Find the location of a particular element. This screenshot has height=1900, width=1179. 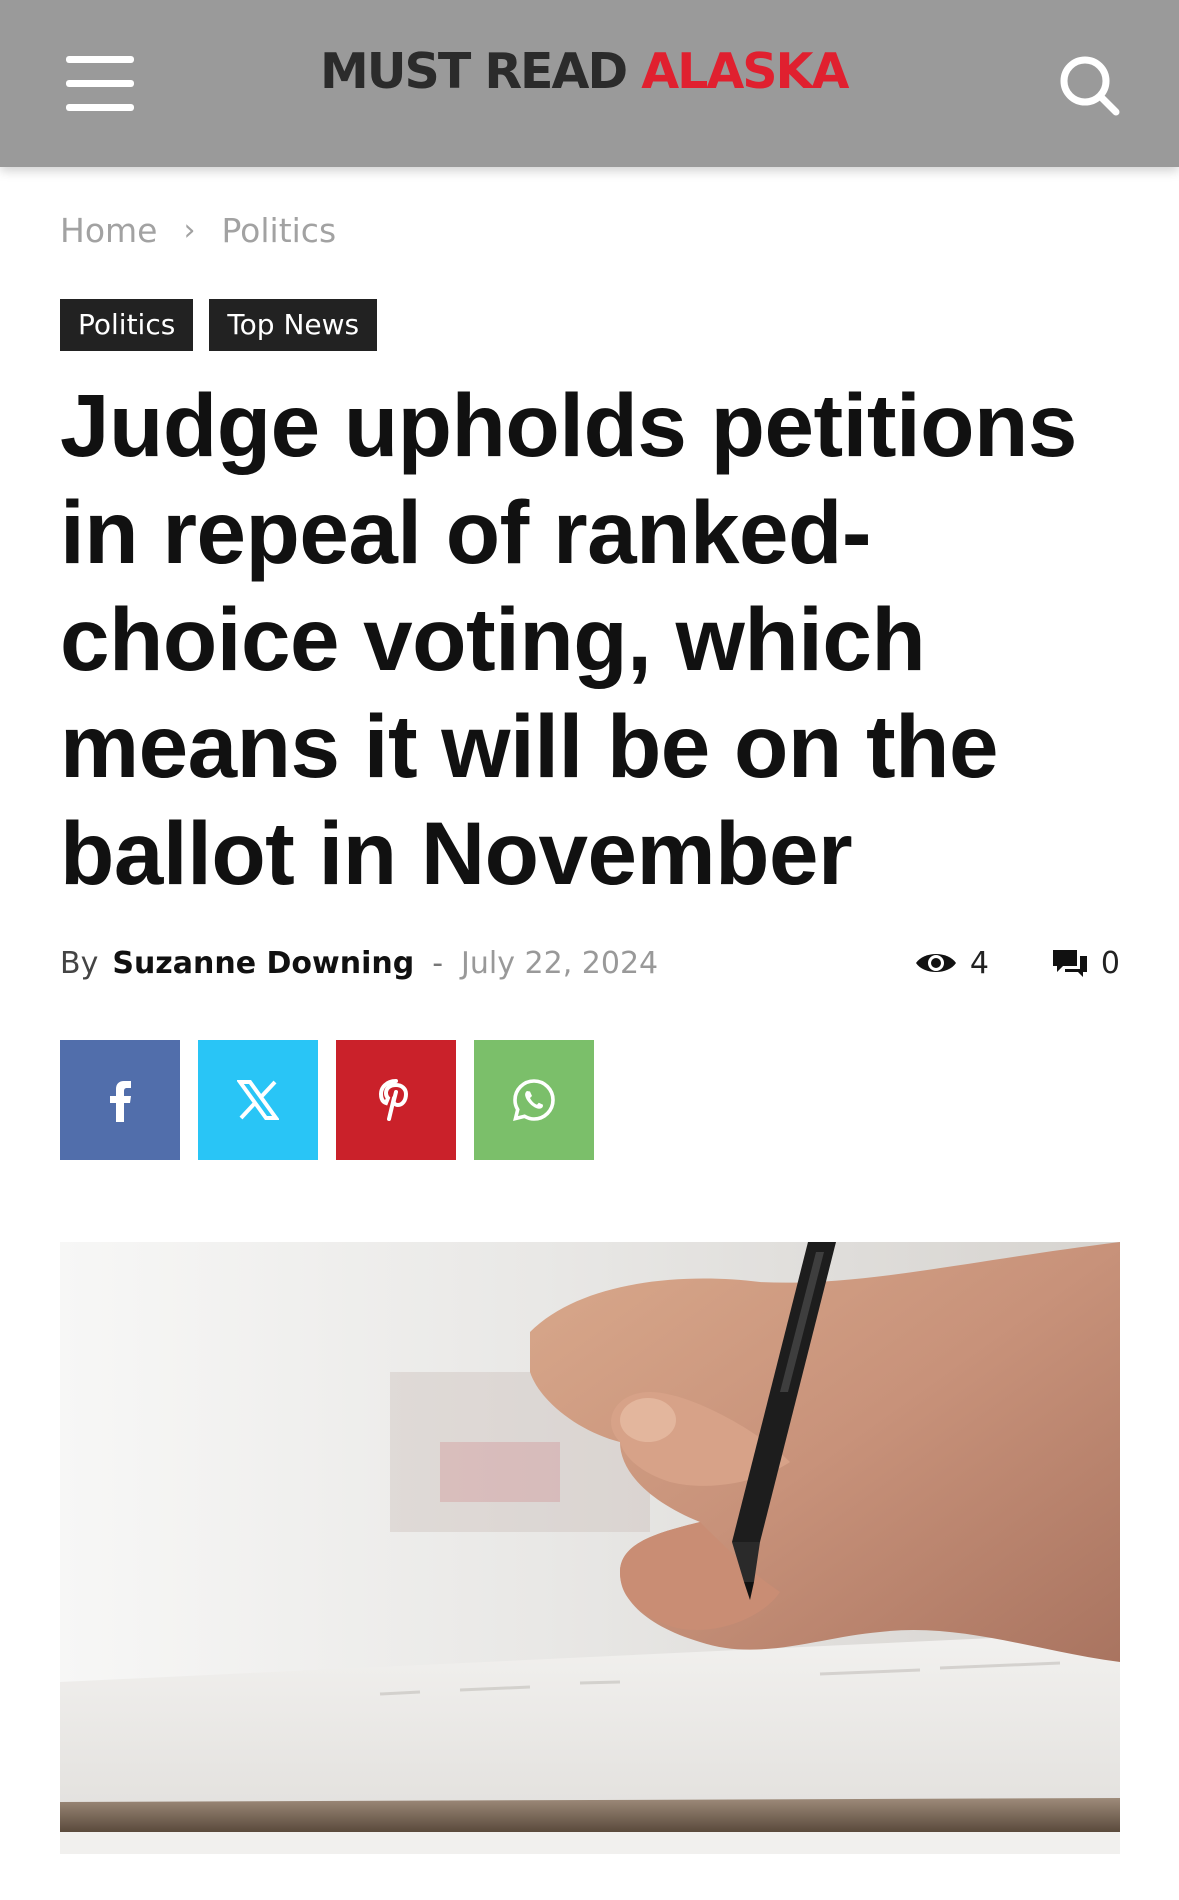

views-value: 4 is located at coordinates (979, 963).